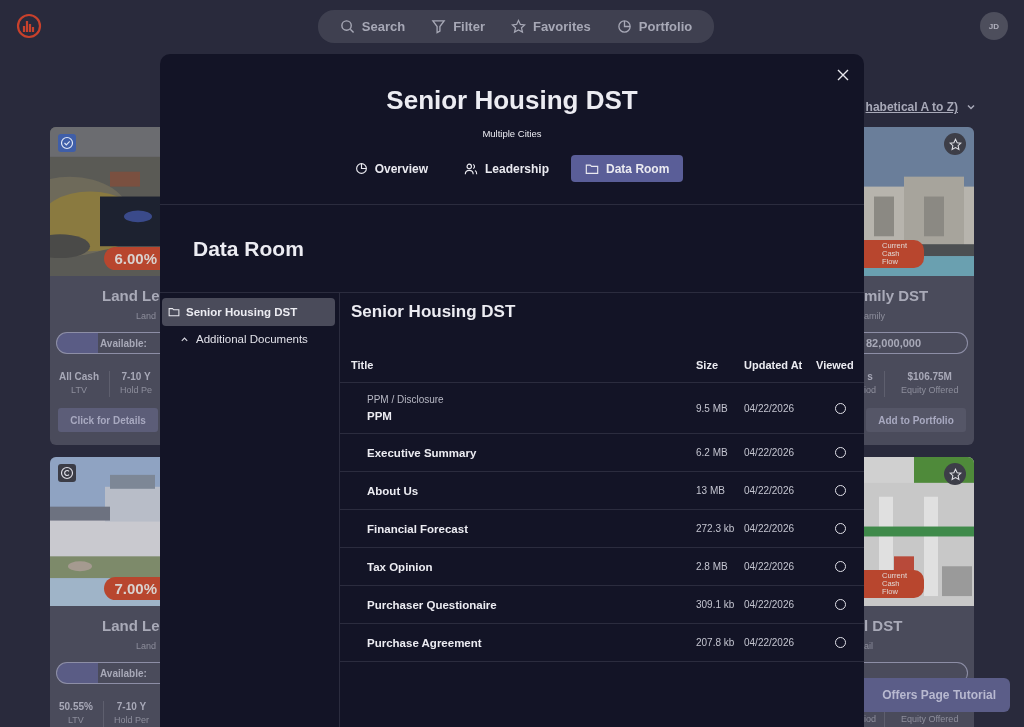 The image size is (1024, 727). Describe the element at coordinates (67, 473) in the screenshot. I see `copyright-badge-icon` at that location.